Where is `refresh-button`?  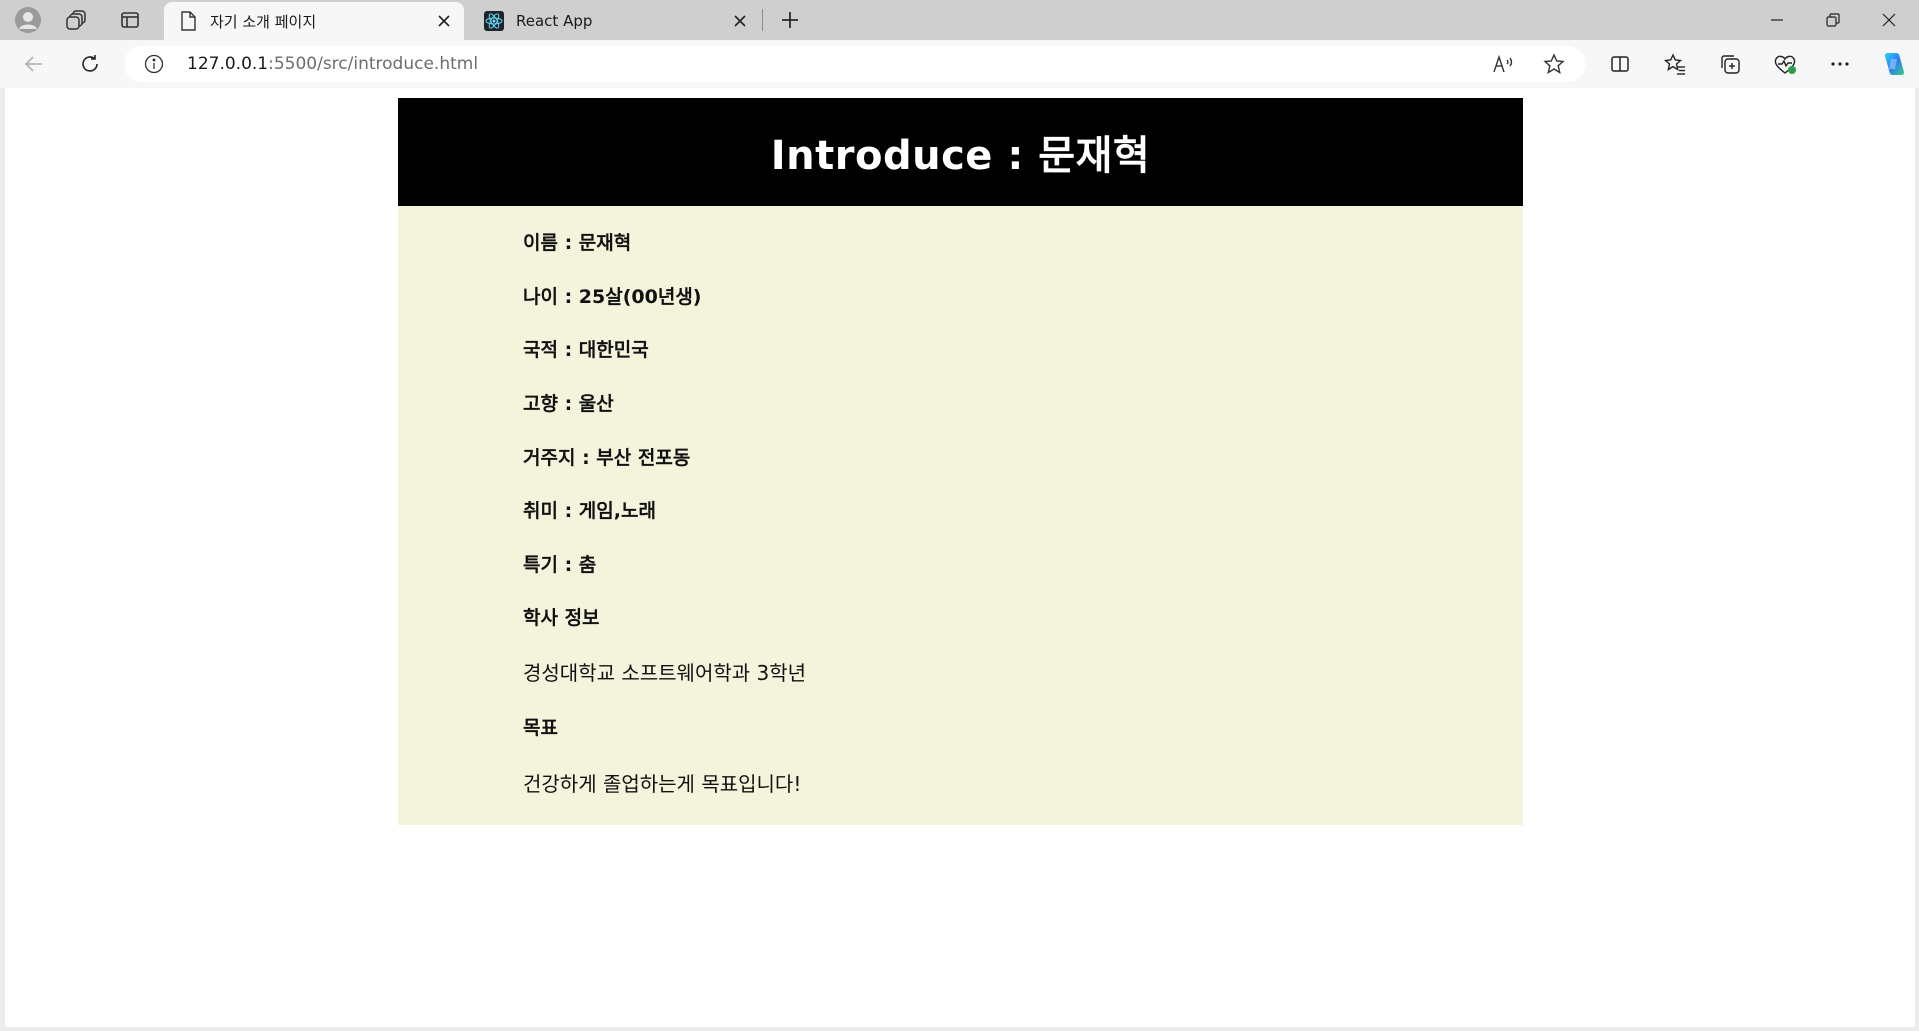
refresh-button is located at coordinates (90, 64).